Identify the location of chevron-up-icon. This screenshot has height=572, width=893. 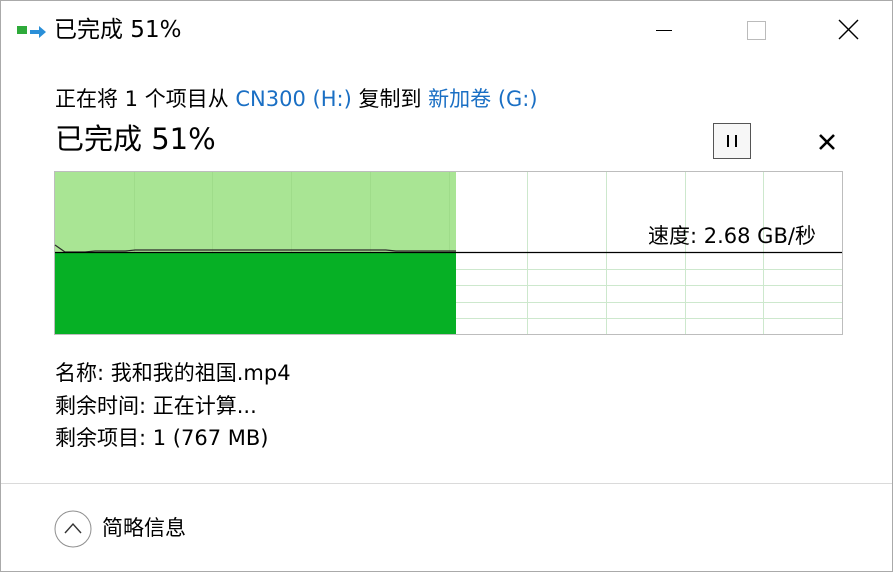
(73, 529).